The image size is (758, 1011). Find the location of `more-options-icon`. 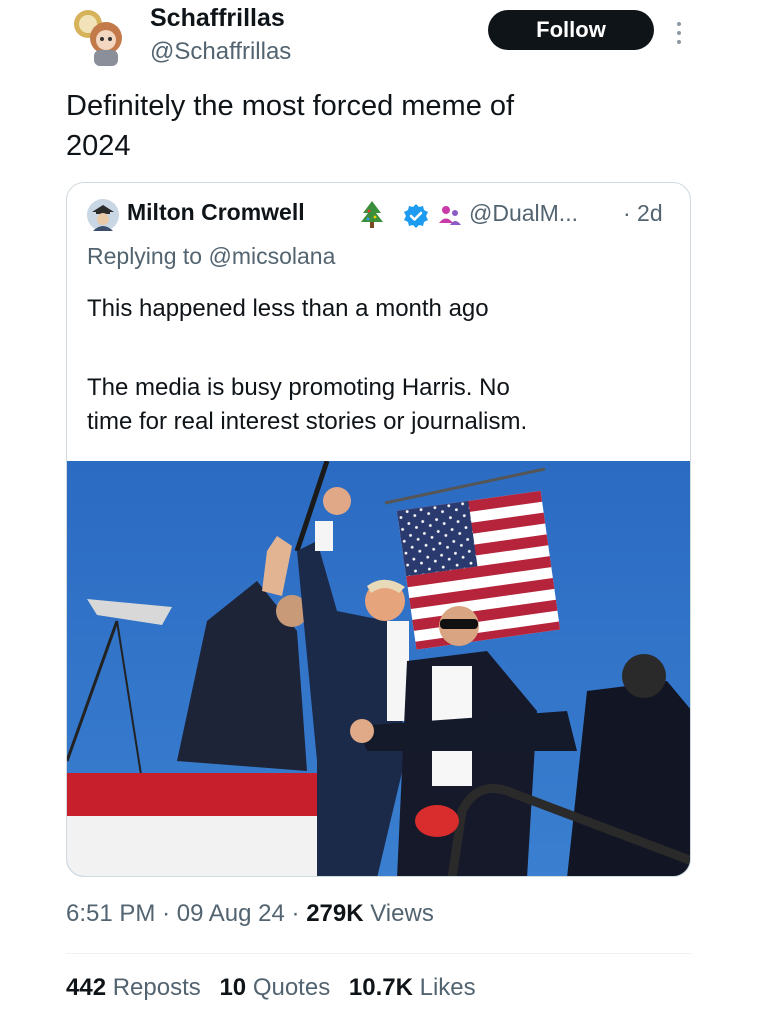

more-options-icon is located at coordinates (679, 33).